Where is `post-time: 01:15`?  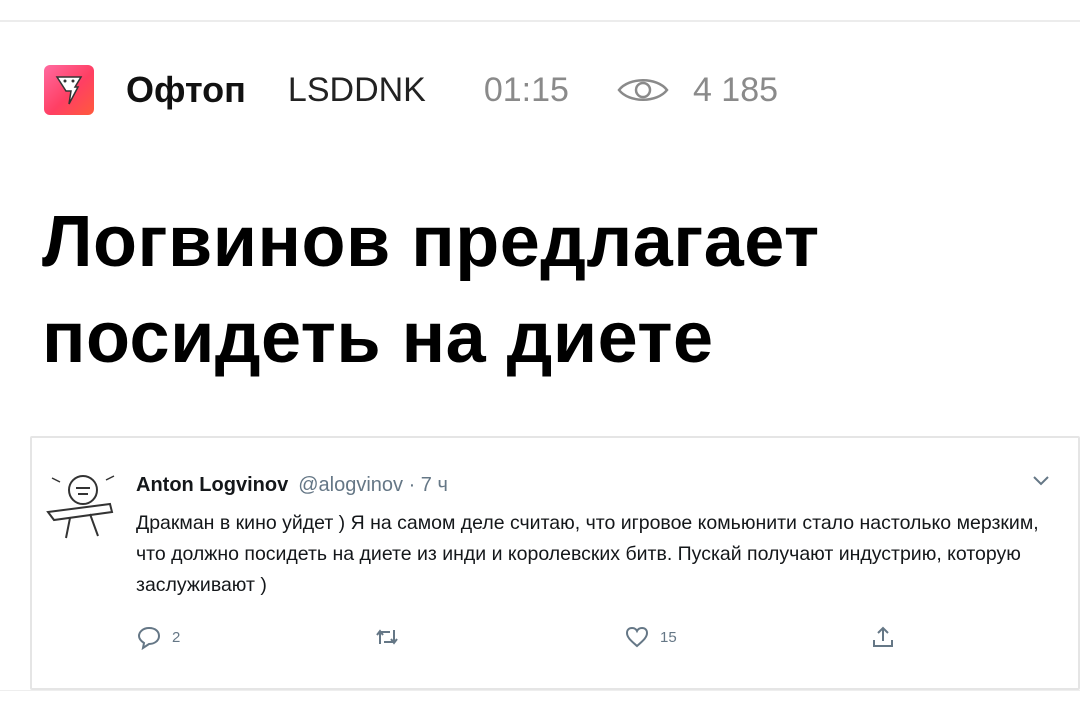 post-time: 01:15 is located at coordinates (526, 89).